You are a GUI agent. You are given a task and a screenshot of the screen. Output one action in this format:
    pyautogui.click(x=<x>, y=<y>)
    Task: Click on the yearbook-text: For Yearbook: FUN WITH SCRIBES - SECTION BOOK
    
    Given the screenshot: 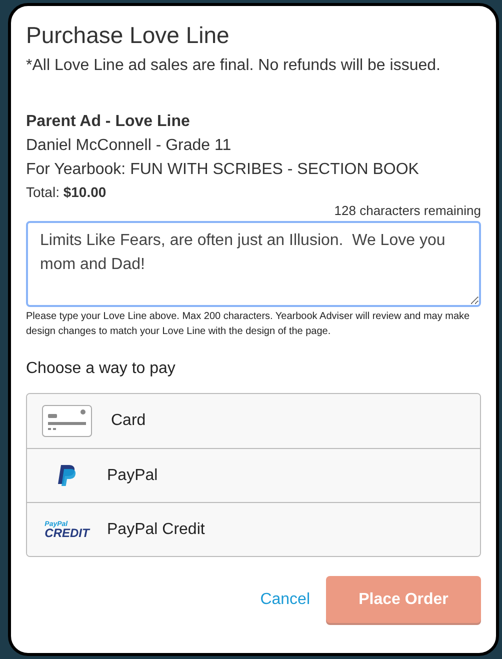 What is the action you would take?
    pyautogui.click(x=223, y=170)
    